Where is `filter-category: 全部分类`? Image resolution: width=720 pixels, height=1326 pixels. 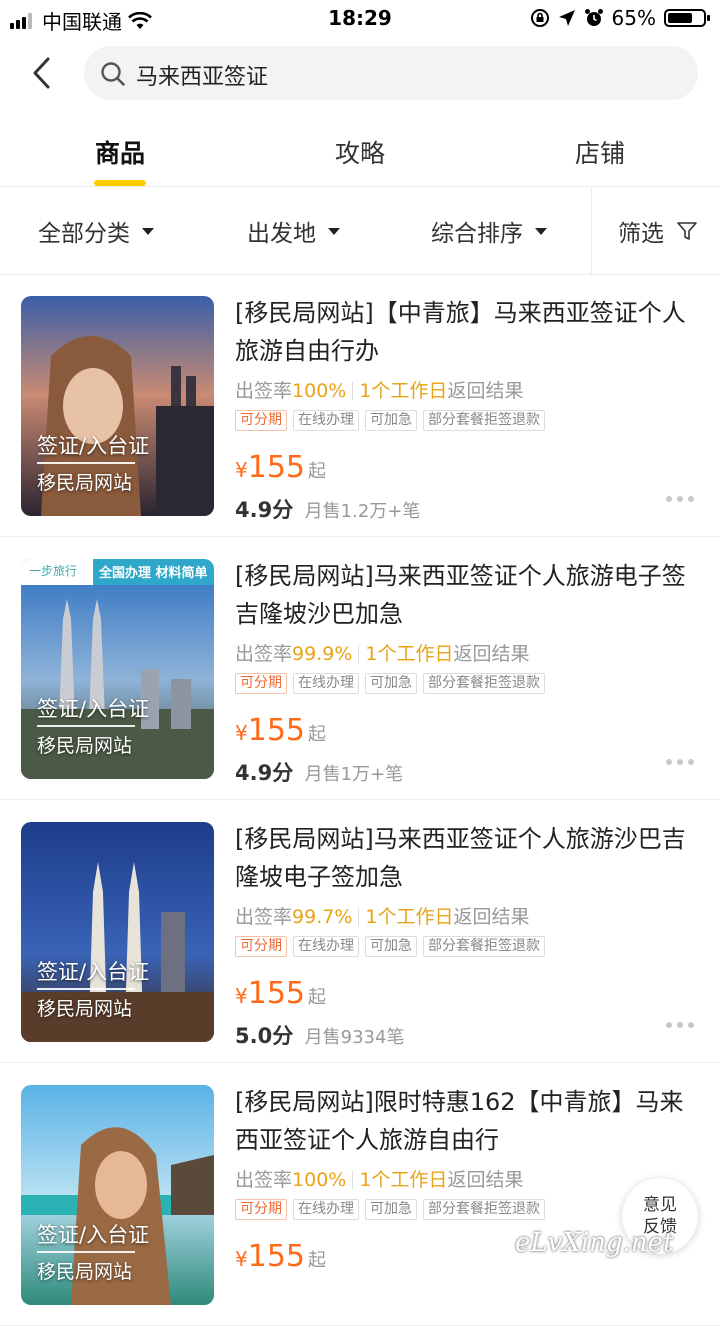 filter-category: 全部分类 is located at coordinates (96, 231).